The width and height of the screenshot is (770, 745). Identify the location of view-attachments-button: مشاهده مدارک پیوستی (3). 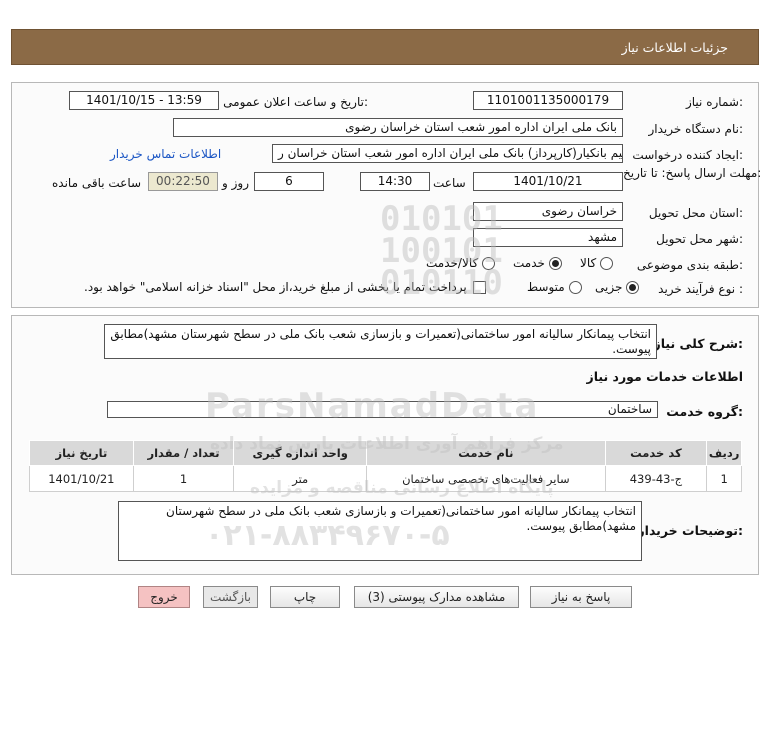
(436, 597).